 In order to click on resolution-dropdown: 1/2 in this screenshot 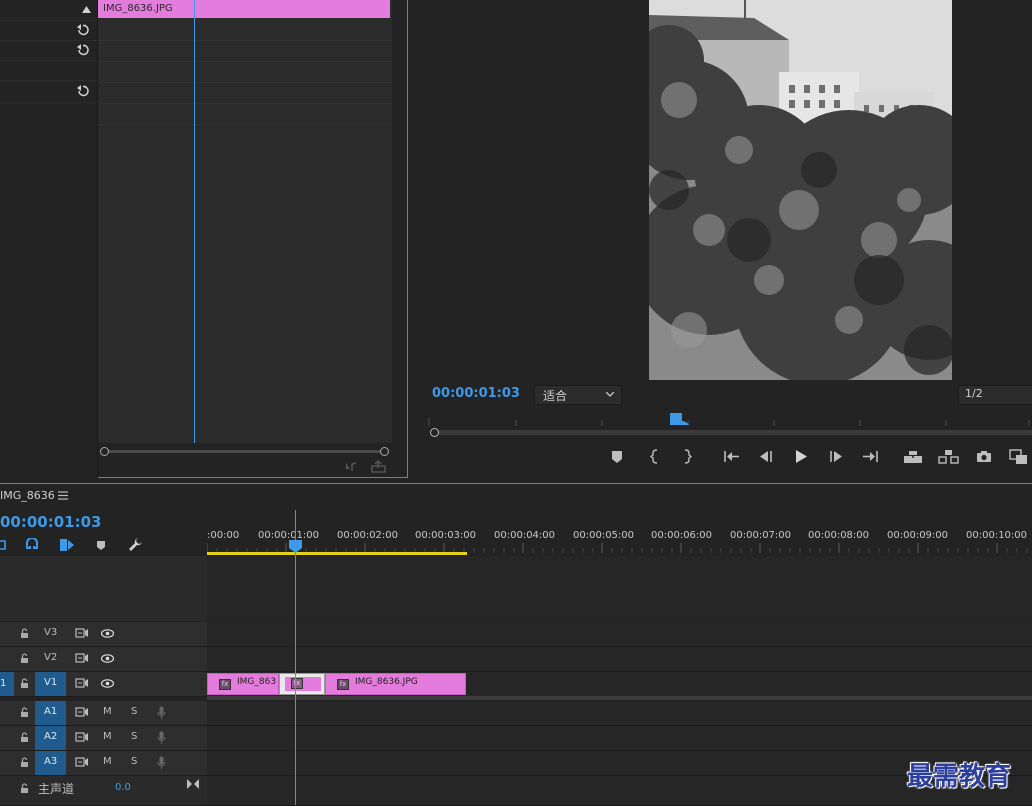, I will do `click(995, 395)`.